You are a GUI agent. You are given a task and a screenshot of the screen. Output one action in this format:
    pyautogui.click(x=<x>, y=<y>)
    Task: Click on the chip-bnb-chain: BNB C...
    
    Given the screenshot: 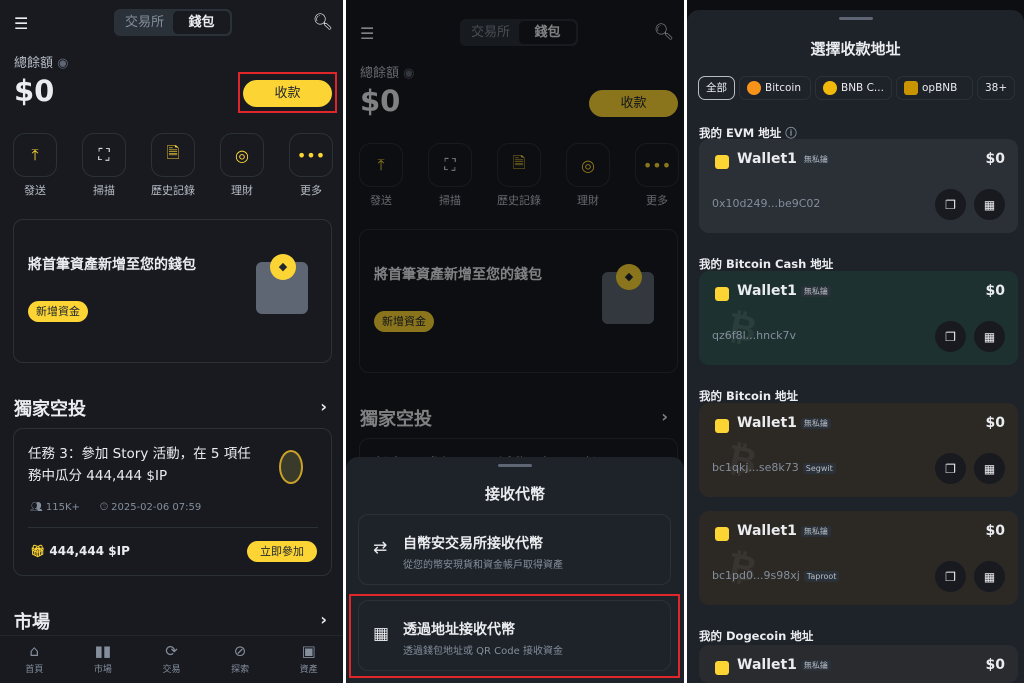 What is the action you would take?
    pyautogui.click(x=853, y=88)
    